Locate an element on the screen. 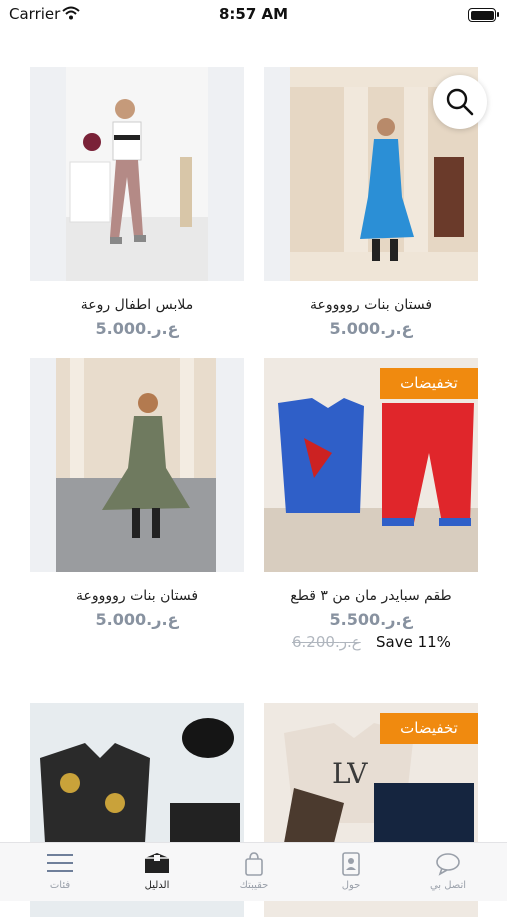 Image resolution: width=507 pixels, height=917 pixels. tab-label: اتصل بي is located at coordinates (448, 885).